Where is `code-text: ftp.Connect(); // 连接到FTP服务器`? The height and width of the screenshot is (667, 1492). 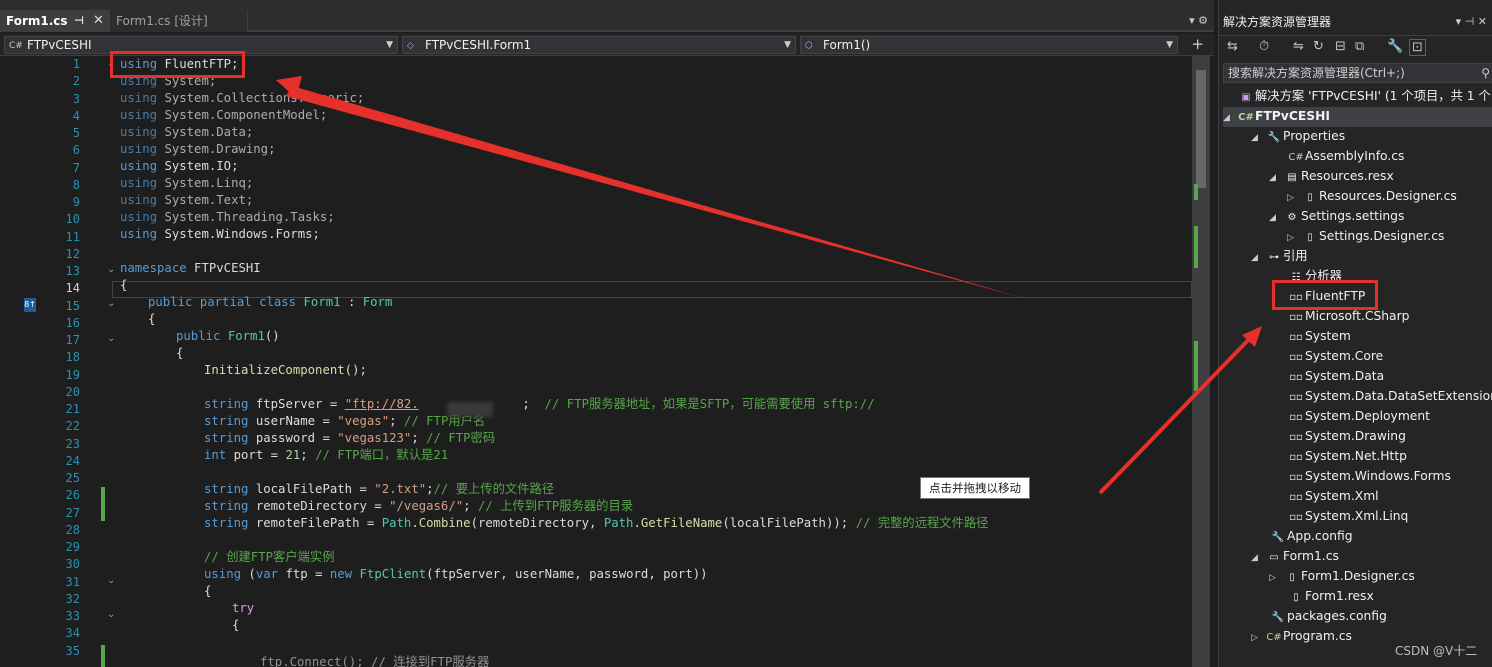
code-text: ftp.Connect(); // 连接到FTP服务器 is located at coordinates (375, 661).